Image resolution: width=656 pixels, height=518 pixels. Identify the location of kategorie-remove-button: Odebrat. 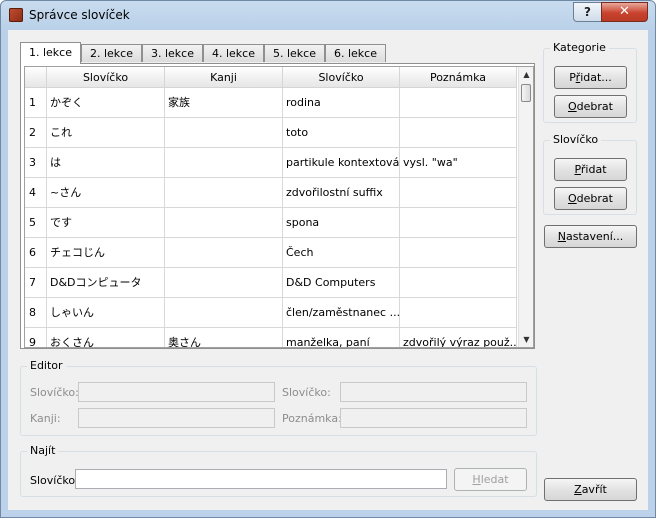
(590, 106).